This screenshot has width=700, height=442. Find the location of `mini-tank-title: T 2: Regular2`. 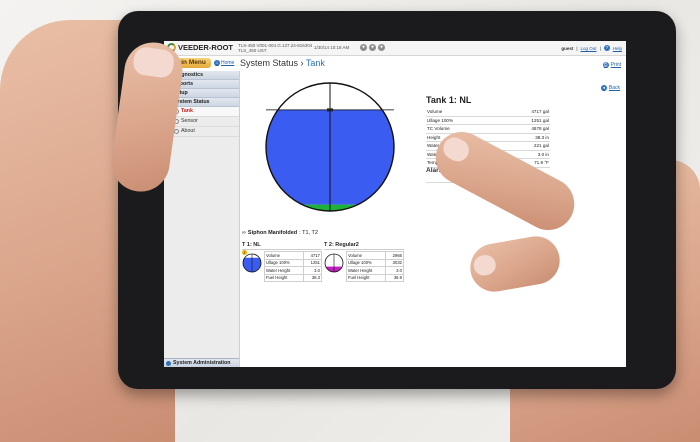

mini-tank-title: T 2: Regular2 is located at coordinates (364, 246).